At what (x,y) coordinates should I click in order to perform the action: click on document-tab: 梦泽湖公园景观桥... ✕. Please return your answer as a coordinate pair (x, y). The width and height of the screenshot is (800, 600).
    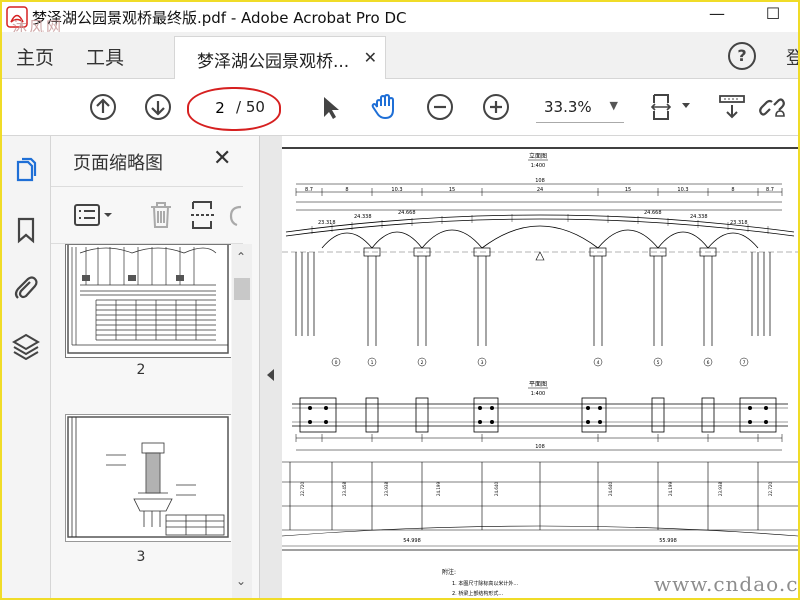
    Looking at the image, I should click on (280, 57).